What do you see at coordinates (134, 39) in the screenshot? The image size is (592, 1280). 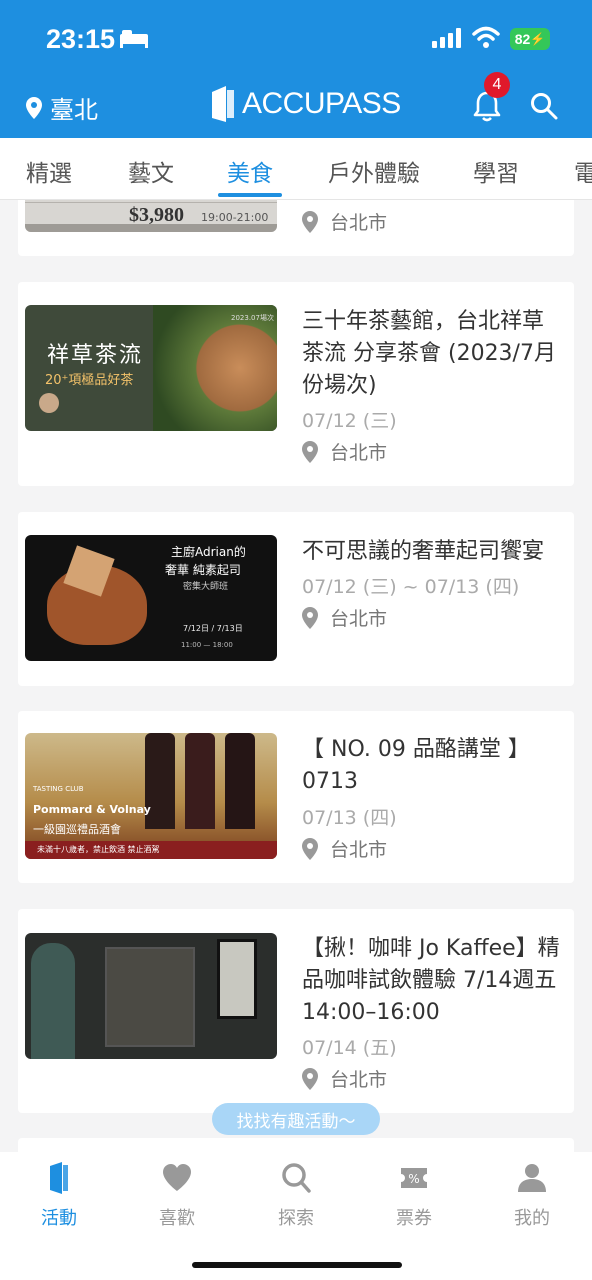 I see `sleep-focus-icon` at bounding box center [134, 39].